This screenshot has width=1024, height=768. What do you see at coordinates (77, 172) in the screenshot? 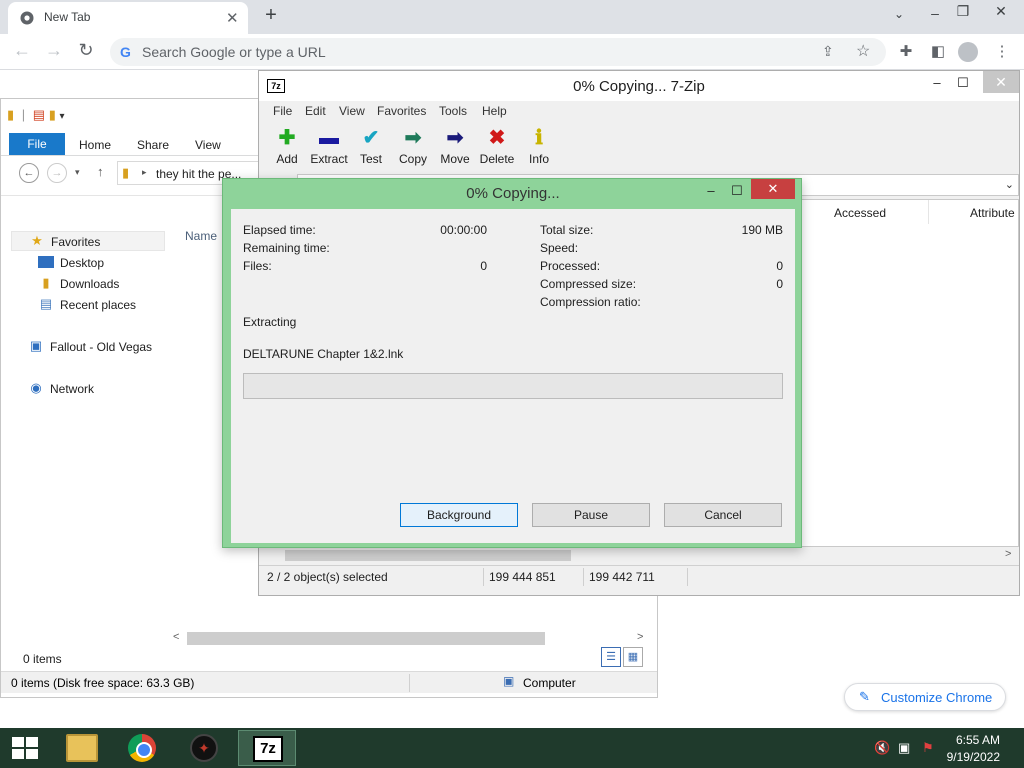
I see `recent-locations-chevron-icon: ▾` at bounding box center [77, 172].